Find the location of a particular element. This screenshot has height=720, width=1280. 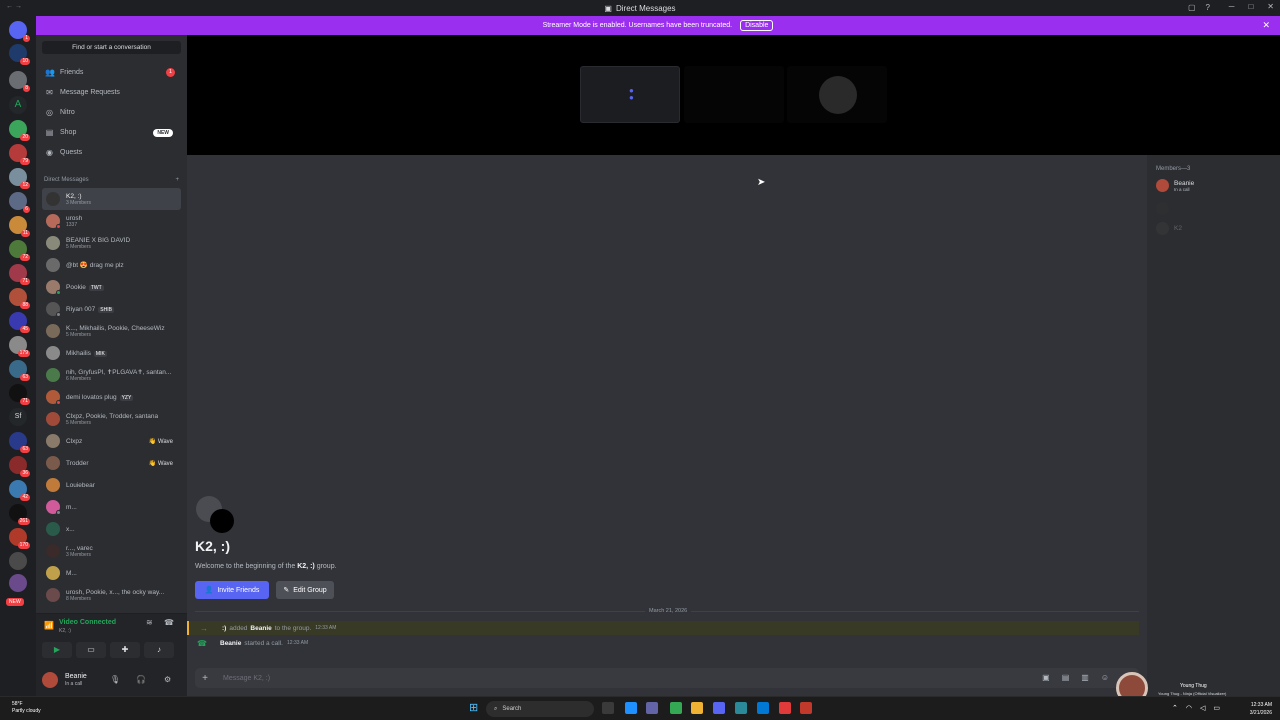

sticker-icon: ▥ is located at coordinates (1085, 677).